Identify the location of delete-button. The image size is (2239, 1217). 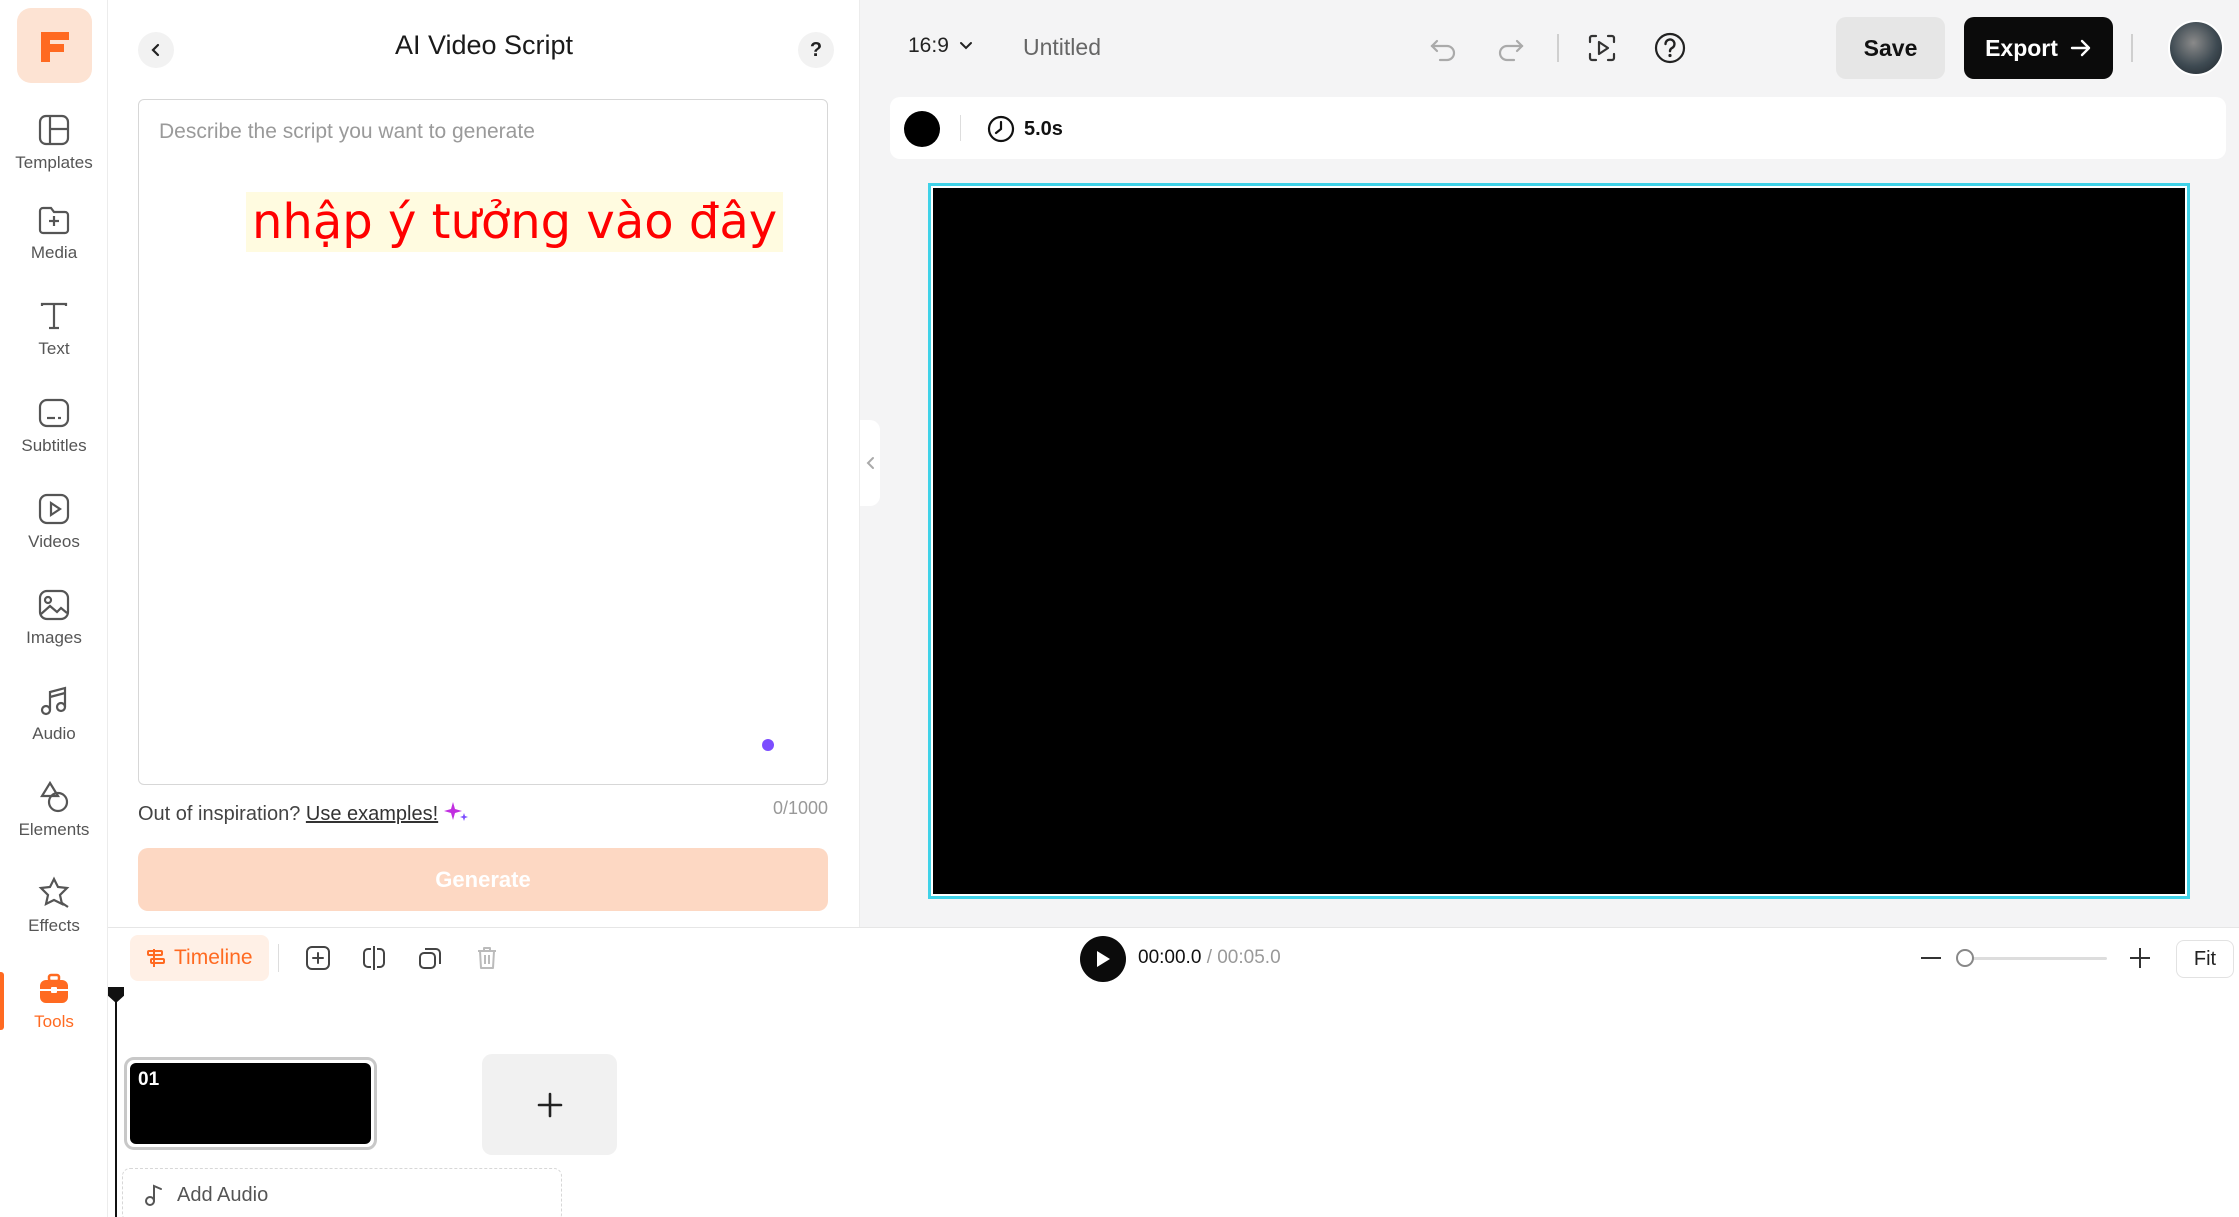
(487, 958).